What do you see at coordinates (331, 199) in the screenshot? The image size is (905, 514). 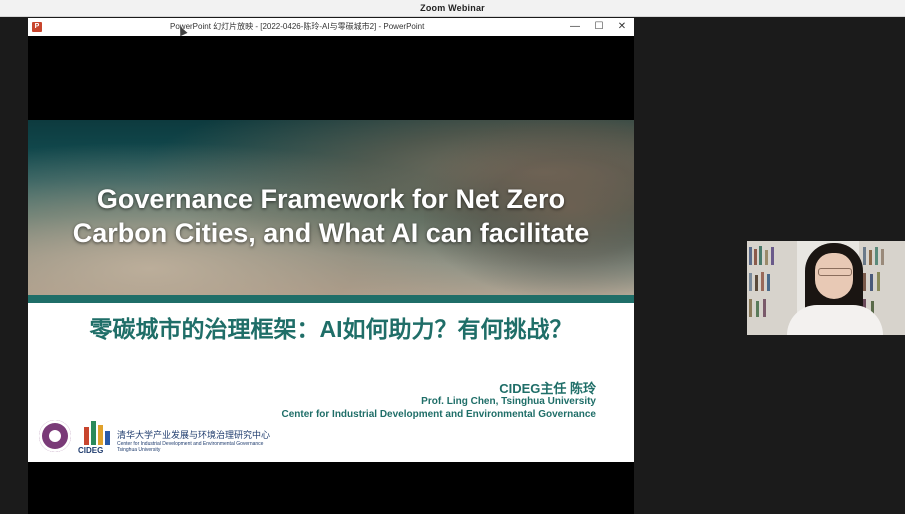 I see `slide-title-english-line1: Governance Framework for Net Zero` at bounding box center [331, 199].